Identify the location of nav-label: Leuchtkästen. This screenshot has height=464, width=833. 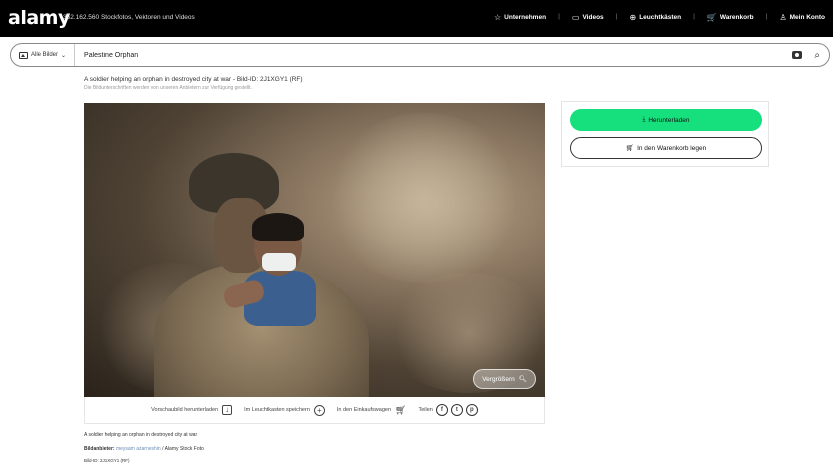
(660, 17).